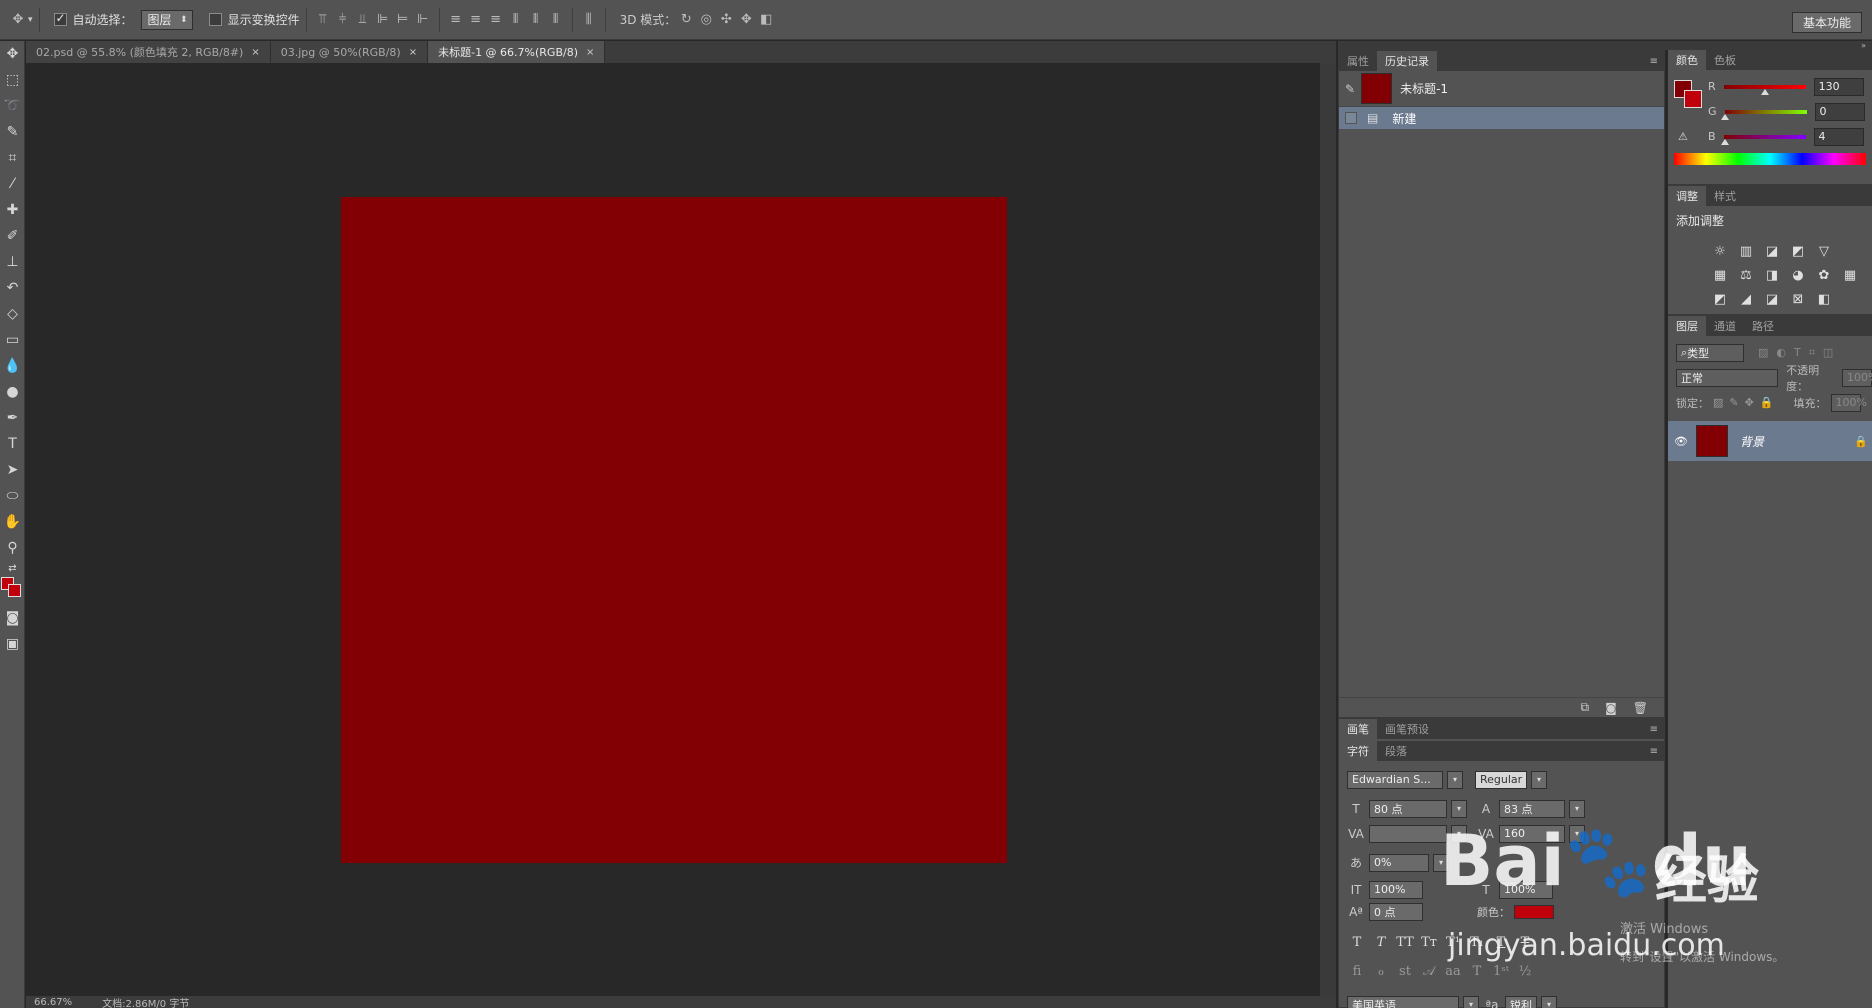 The width and height of the screenshot is (1872, 1008). What do you see at coordinates (1429, 971) in the screenshot?
I see `alternates-icon: 𝒜` at bounding box center [1429, 971].